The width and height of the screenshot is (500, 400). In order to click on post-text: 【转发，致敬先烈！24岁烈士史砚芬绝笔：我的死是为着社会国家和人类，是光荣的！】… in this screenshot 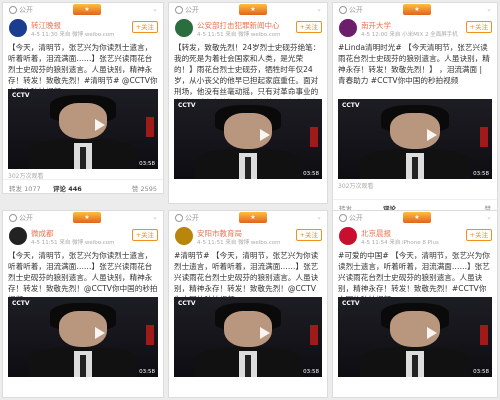, I will do `click(247, 71)`.